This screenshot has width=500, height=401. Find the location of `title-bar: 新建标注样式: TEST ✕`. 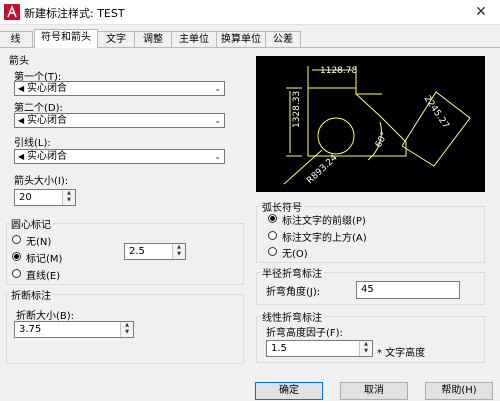

title-bar: 新建标注样式: TEST ✕ is located at coordinates (250, 12).